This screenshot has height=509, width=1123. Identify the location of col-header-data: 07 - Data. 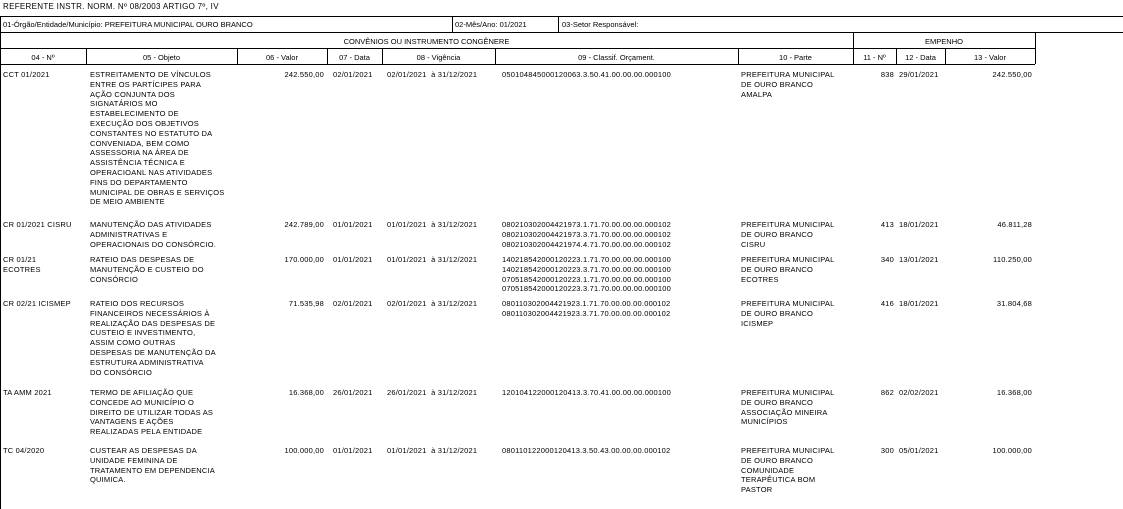
(354, 57).